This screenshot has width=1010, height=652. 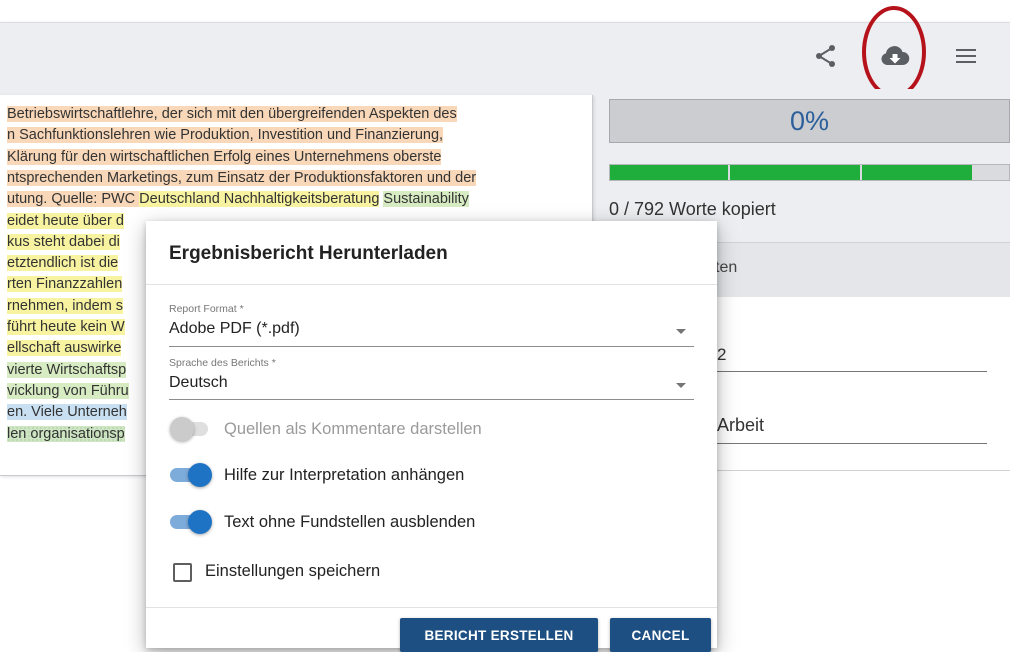 I want to click on report-format-value: Adobe PDF (*.pdf), so click(x=234, y=328).